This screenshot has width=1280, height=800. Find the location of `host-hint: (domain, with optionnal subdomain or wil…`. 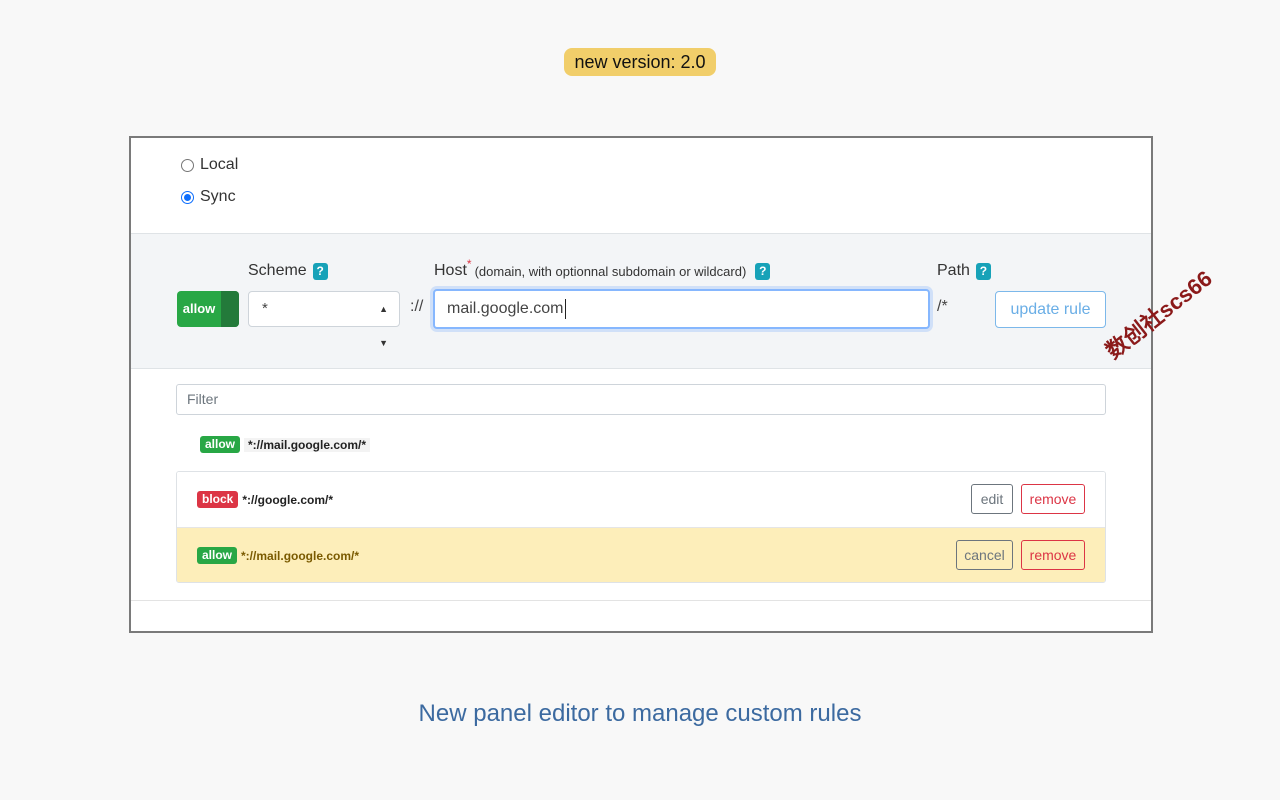

host-hint: (domain, with optionnal subdomain or wil… is located at coordinates (610, 271).